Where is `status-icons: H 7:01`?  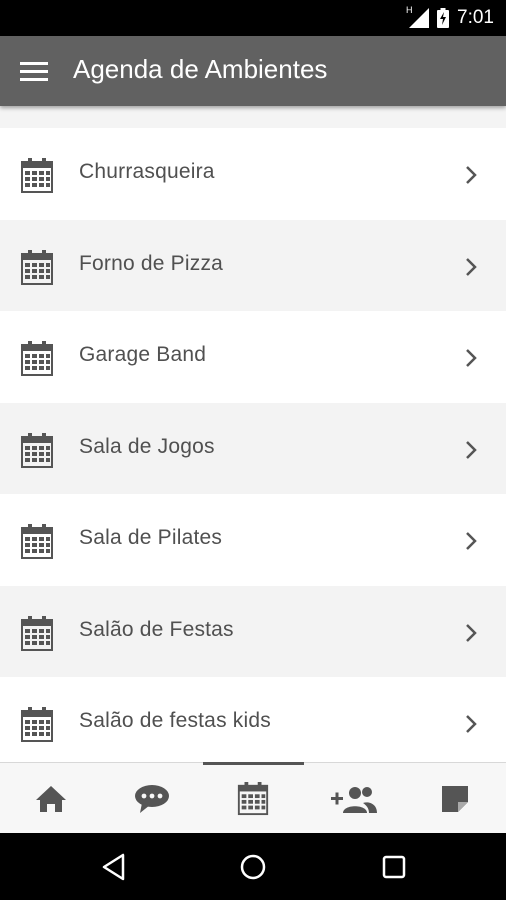 status-icons: H 7:01 is located at coordinates (450, 18).